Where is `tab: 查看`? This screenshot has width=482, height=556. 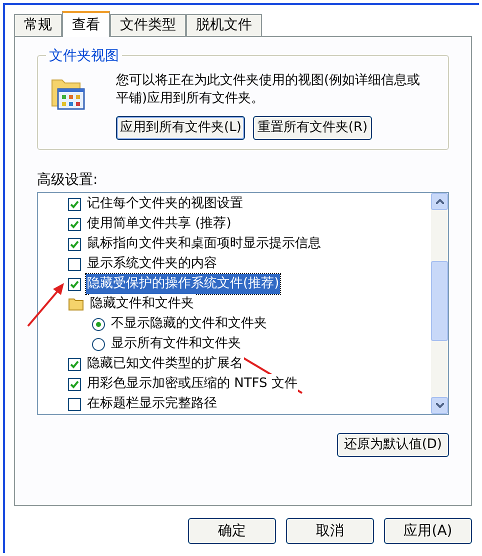
tab: 查看 is located at coordinates (86, 24).